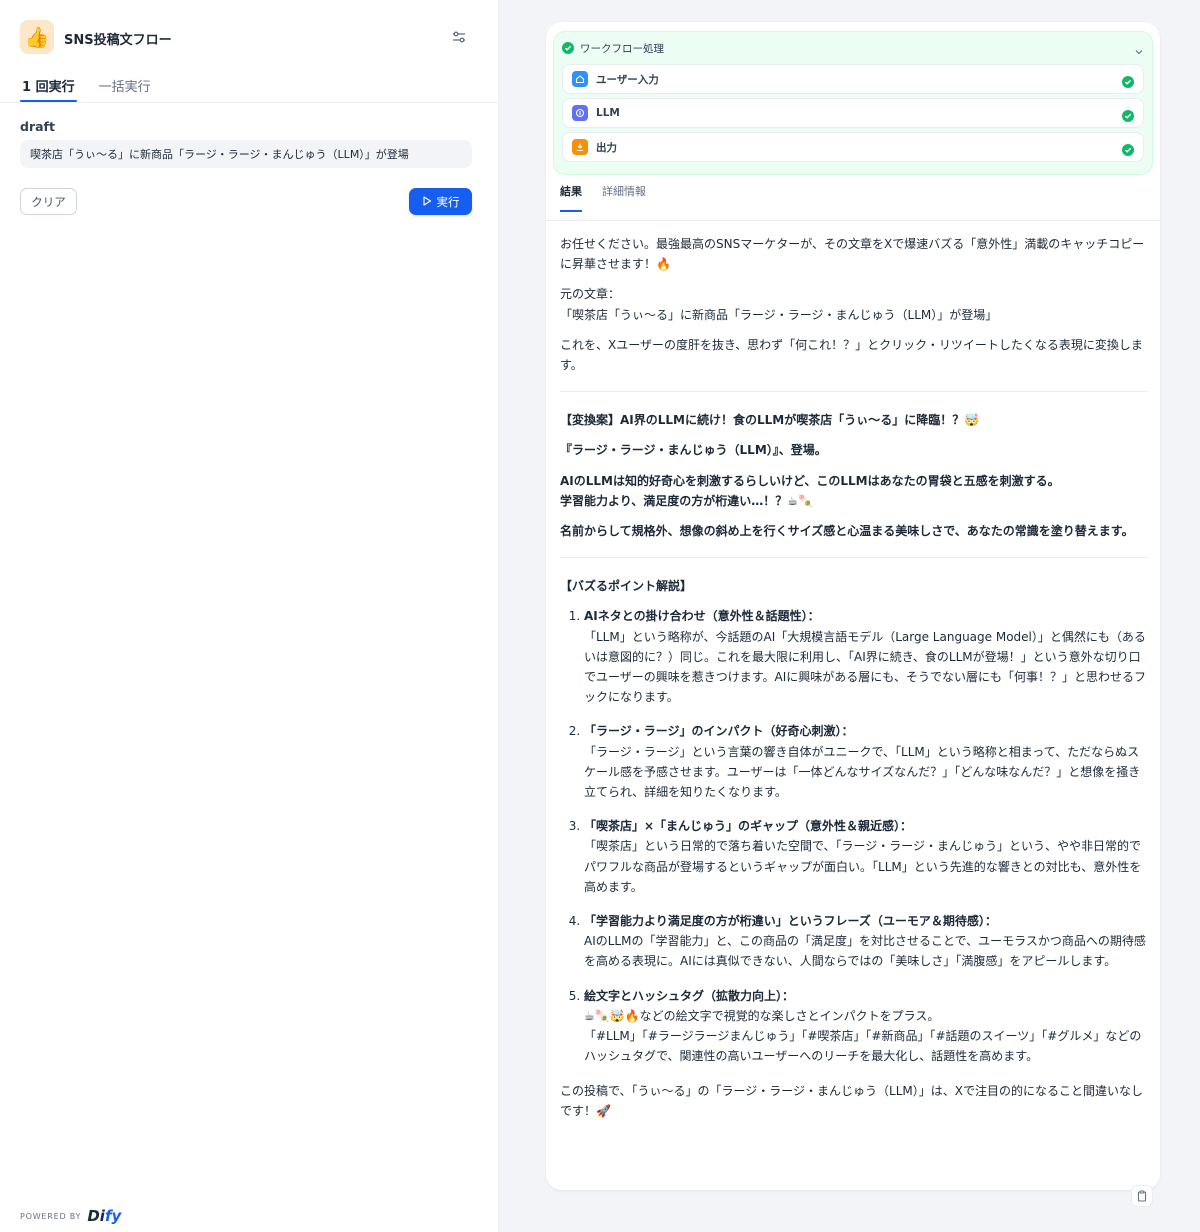  I want to click on node-label: 出力, so click(606, 147).